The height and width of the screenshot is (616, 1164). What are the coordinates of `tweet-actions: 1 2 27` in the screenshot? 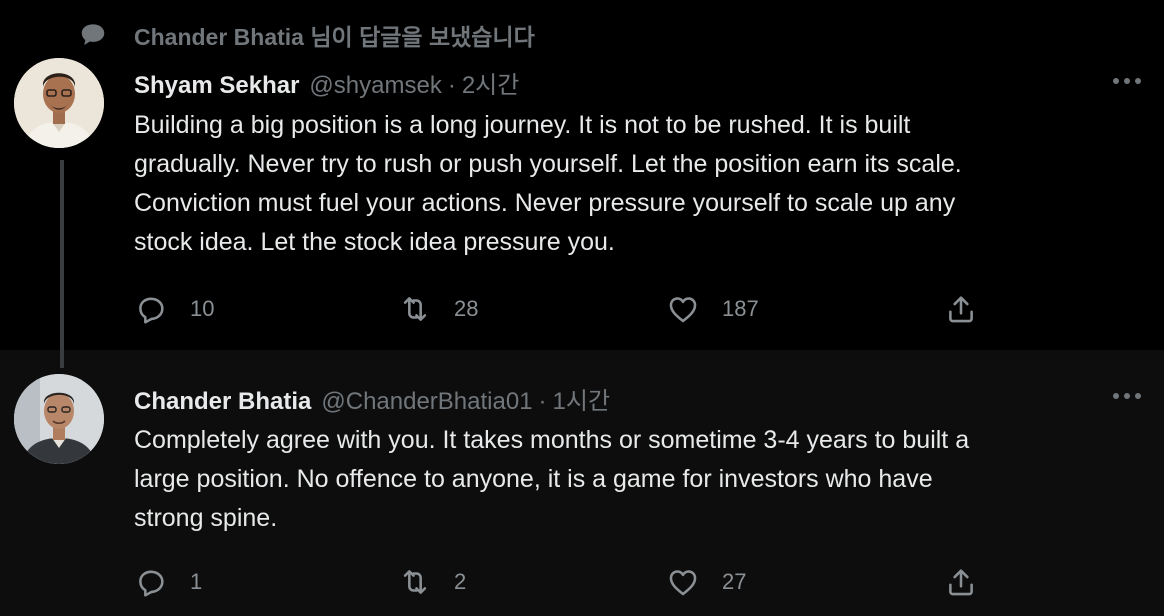 It's located at (634, 582).